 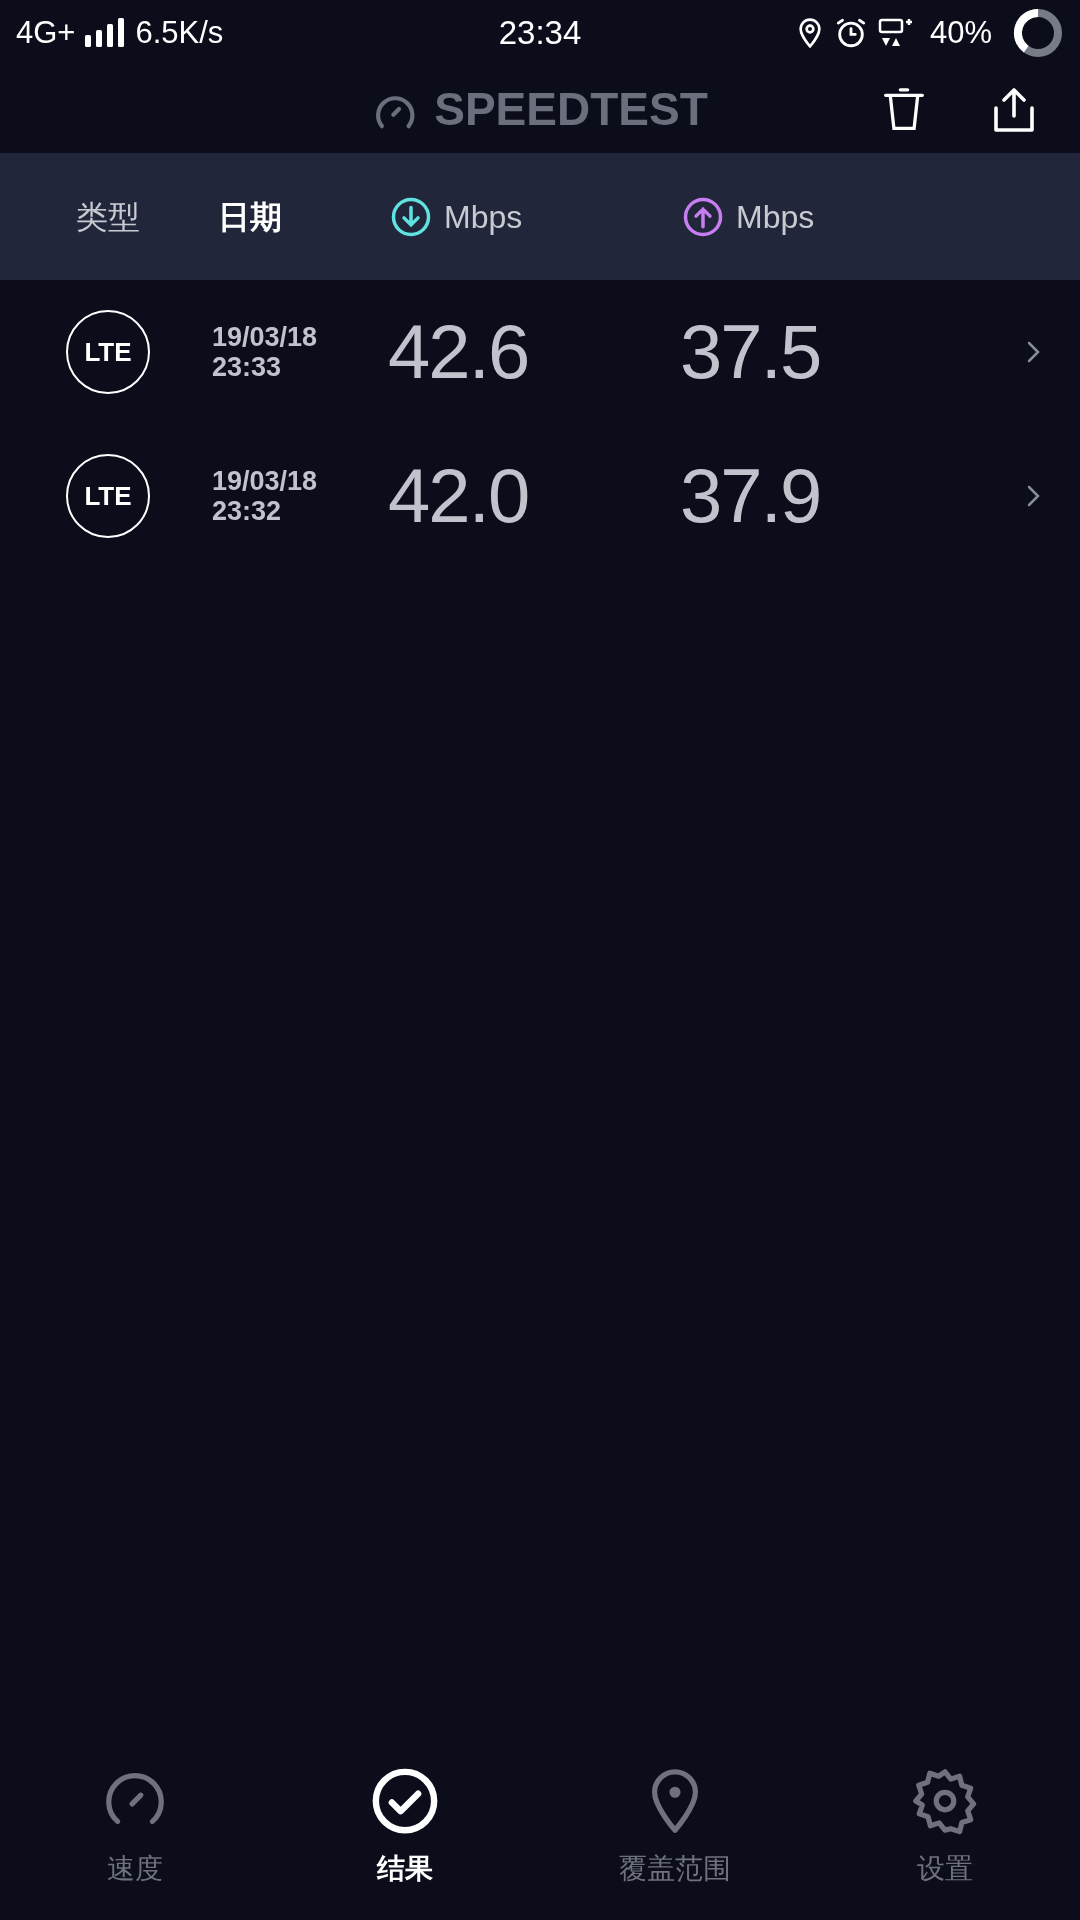 What do you see at coordinates (750, 352) in the screenshot?
I see `upload-speed: 37.5` at bounding box center [750, 352].